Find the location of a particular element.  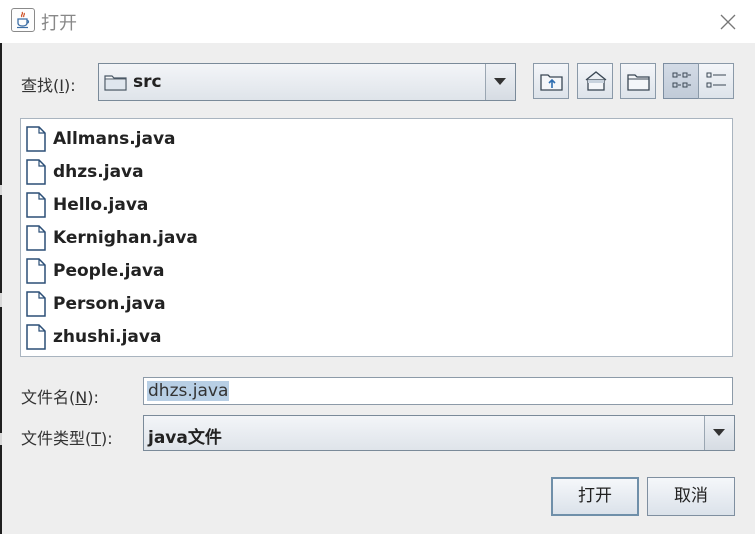

details-view-button is located at coordinates (716, 81).